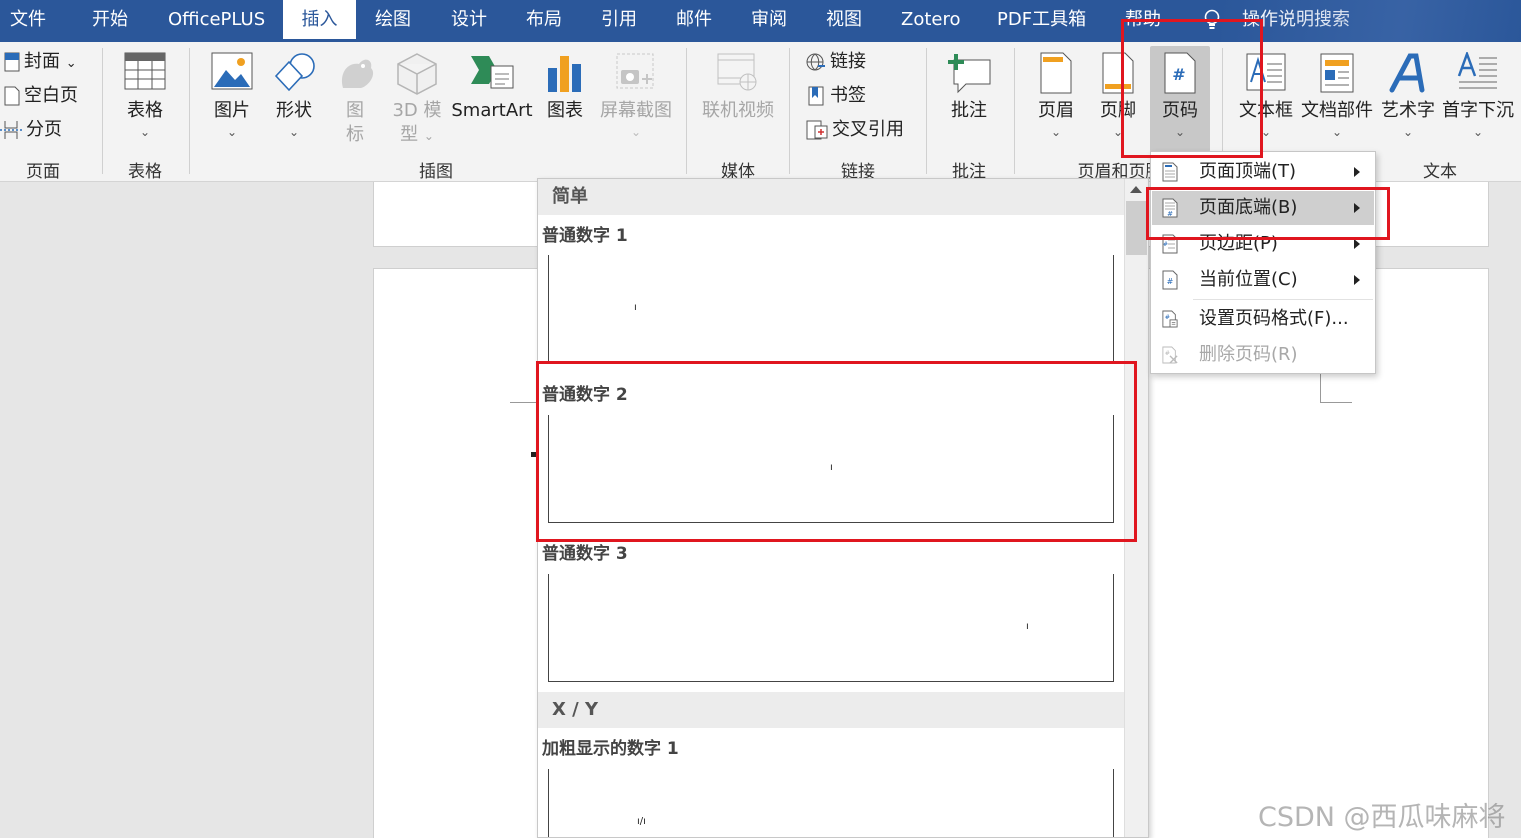  I want to click on tab-view: 视图, so click(844, 21).